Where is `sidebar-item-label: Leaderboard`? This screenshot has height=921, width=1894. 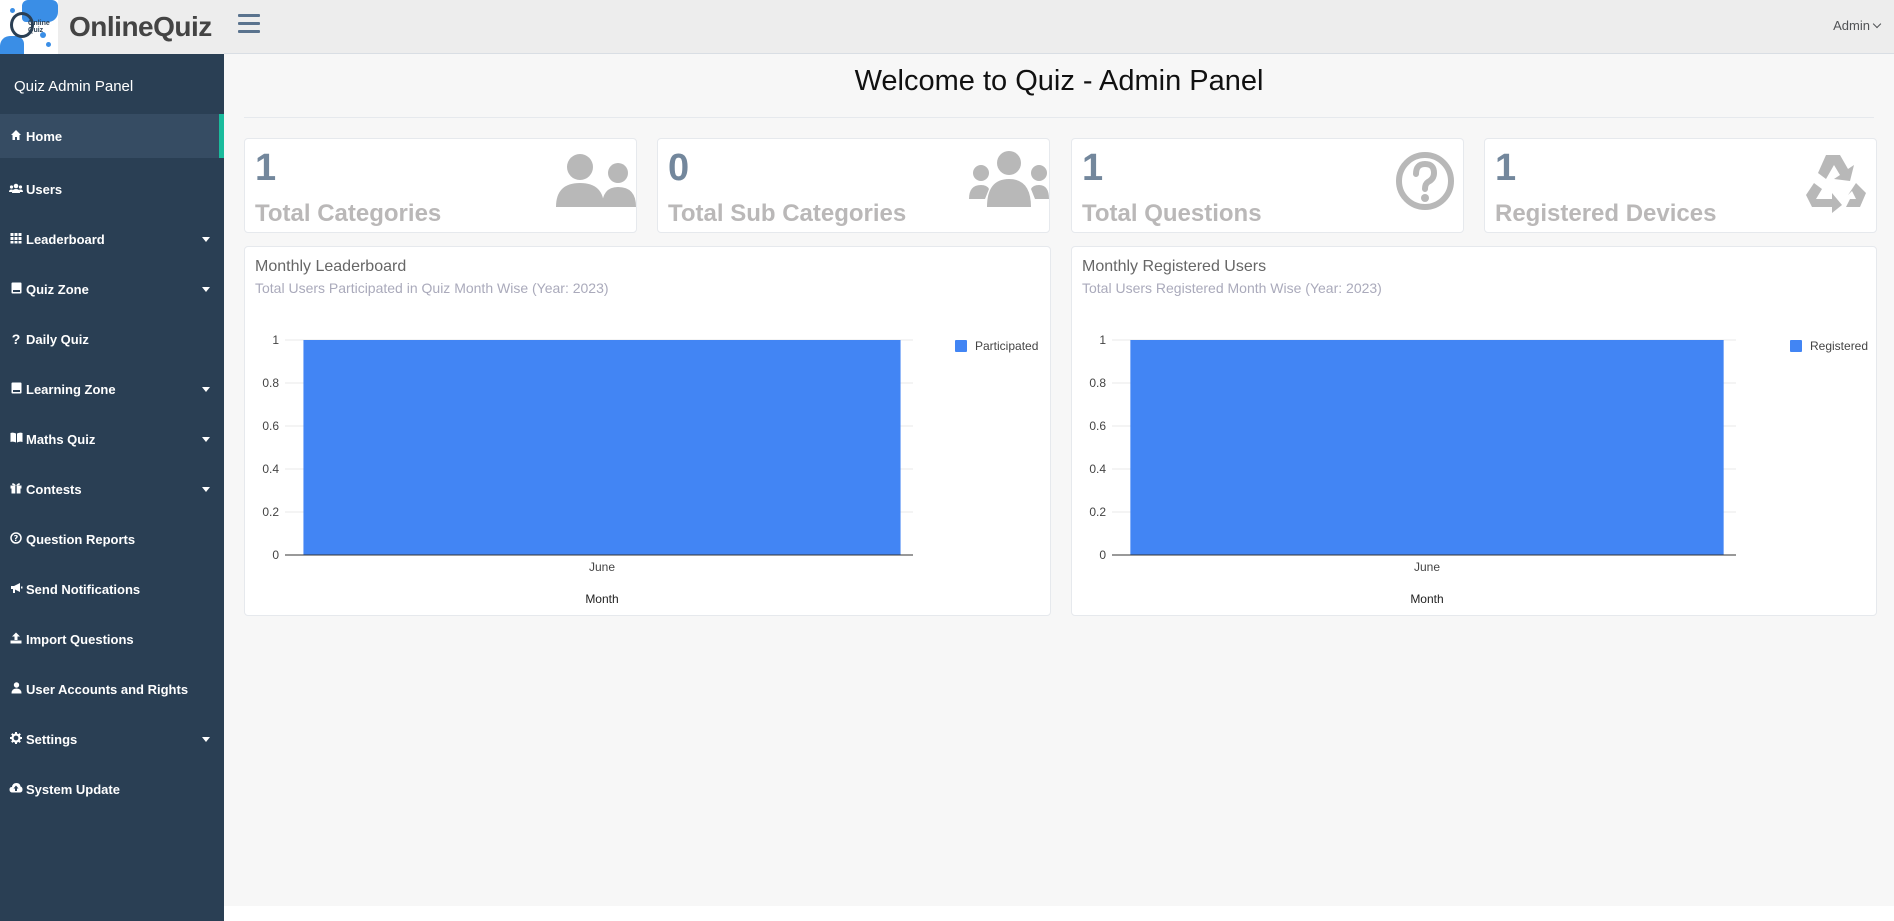
sidebar-item-label: Leaderboard is located at coordinates (65, 239).